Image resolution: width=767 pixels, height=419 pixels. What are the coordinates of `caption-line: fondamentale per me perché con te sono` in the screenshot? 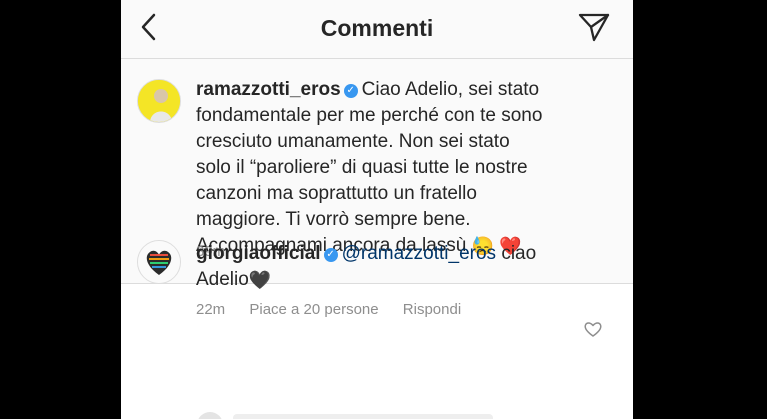 It's located at (369, 115).